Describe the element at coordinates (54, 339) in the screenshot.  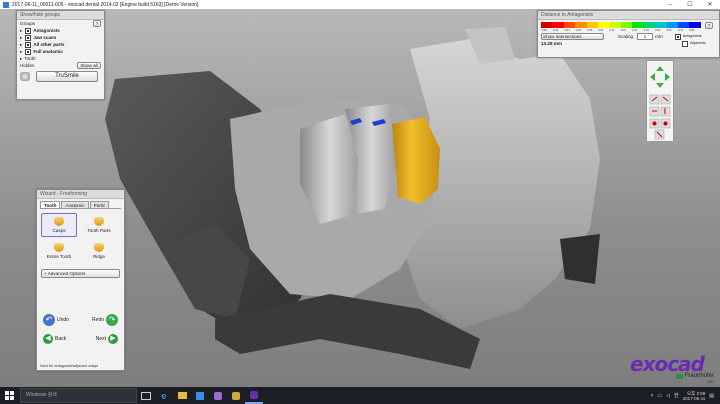
I see `back-button: ◀ Back` at that location.